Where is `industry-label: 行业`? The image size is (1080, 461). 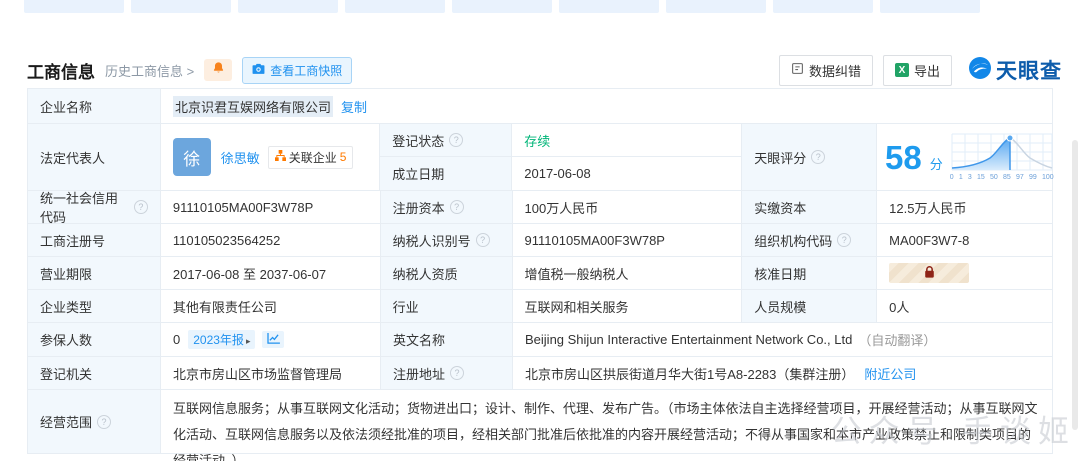
industry-label: 行业 is located at coordinates (446, 306).